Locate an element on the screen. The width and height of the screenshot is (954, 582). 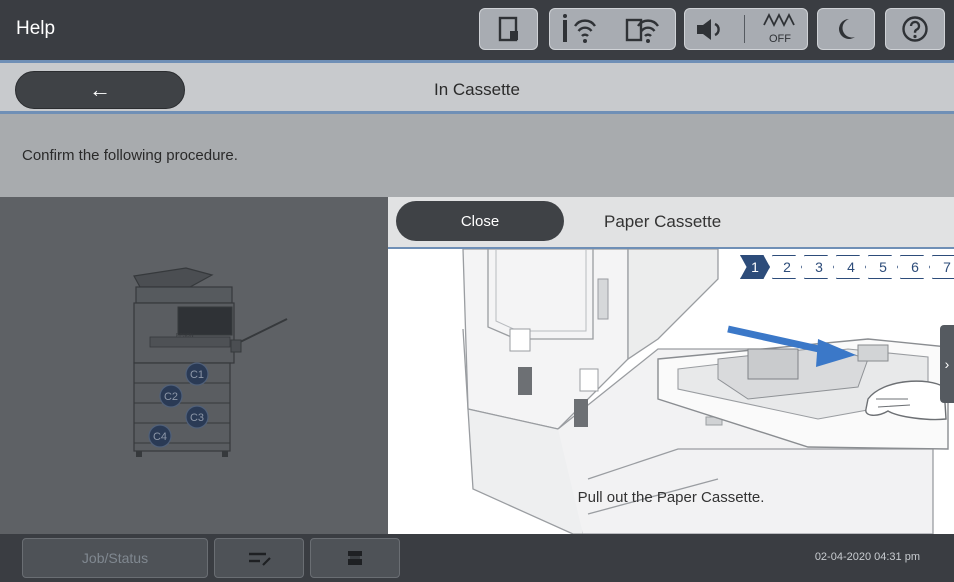
chevron-right-icon: › is located at coordinates (947, 364).